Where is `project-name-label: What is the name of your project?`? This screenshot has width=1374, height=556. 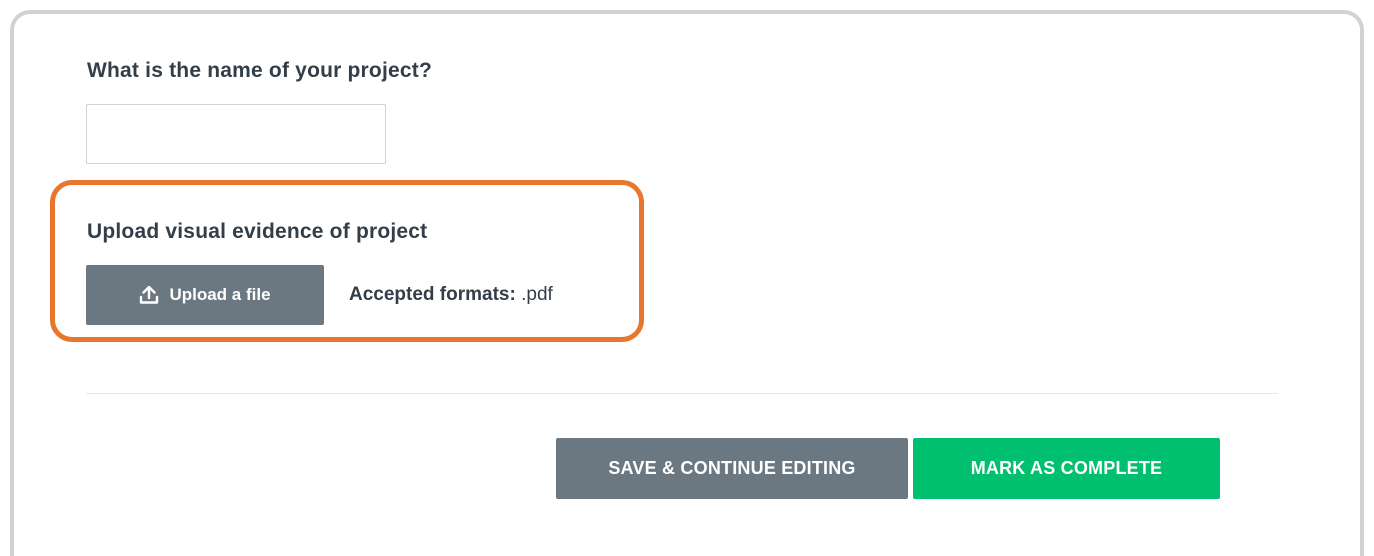 project-name-label: What is the name of your project? is located at coordinates (259, 70).